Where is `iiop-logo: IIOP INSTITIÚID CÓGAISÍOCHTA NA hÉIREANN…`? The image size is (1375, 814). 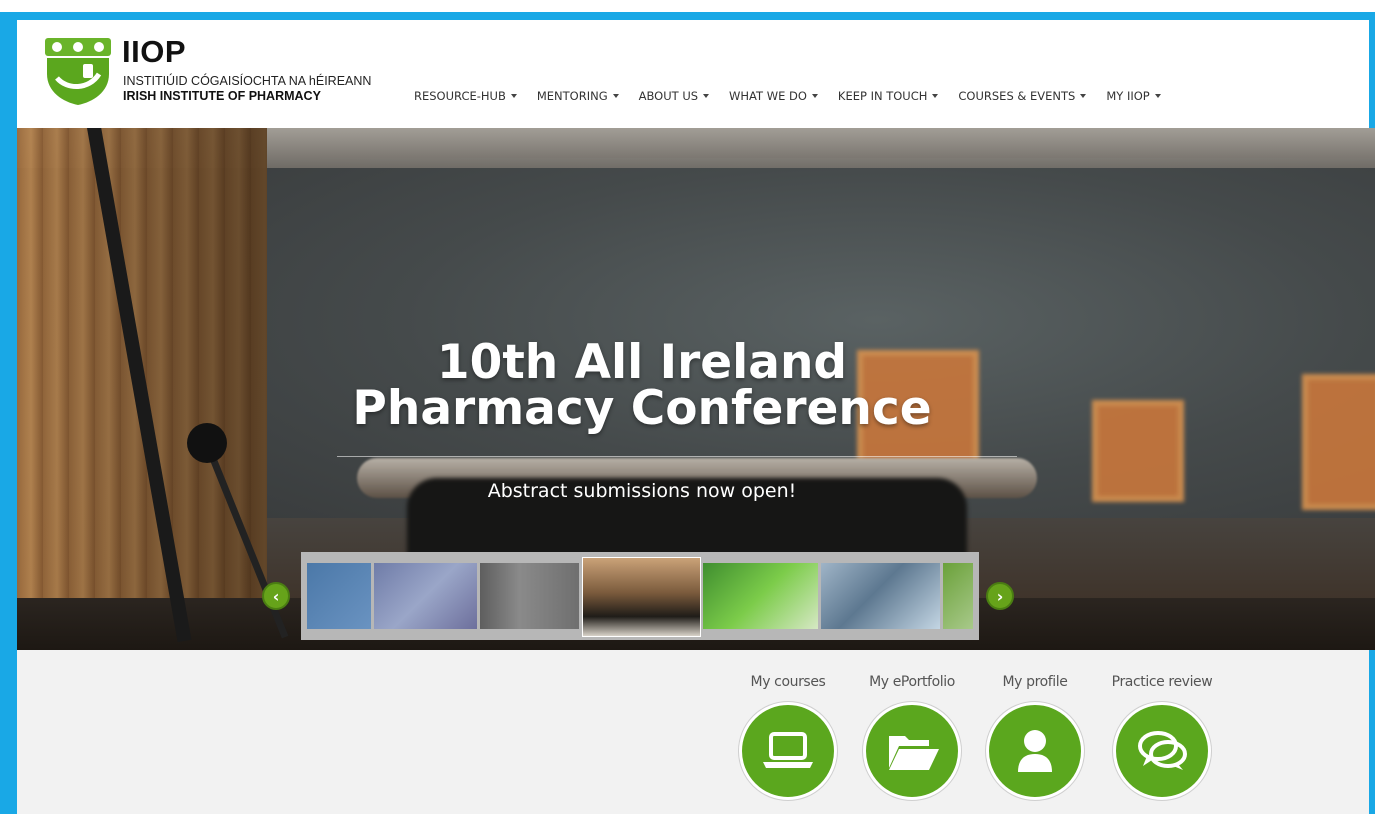
iiop-logo: IIOP INSTITIÚID CÓGAISÍOCHTA NA hÉIREANN… is located at coordinates (213, 74).